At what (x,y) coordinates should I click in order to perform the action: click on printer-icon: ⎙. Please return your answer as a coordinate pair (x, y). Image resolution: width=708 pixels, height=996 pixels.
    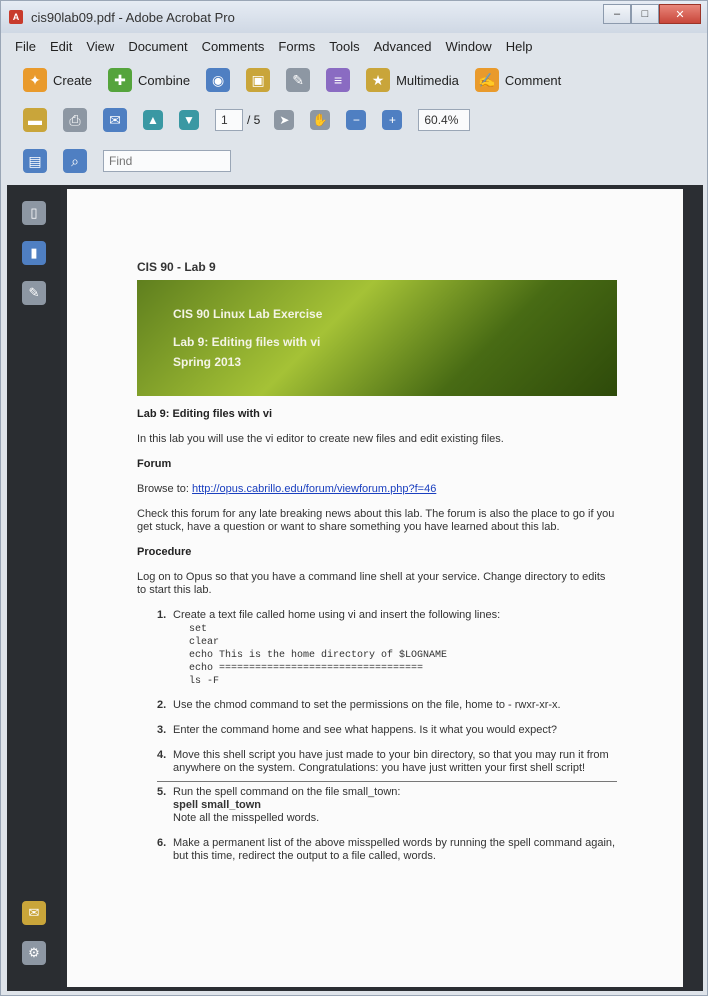
    Looking at the image, I should click on (75, 120).